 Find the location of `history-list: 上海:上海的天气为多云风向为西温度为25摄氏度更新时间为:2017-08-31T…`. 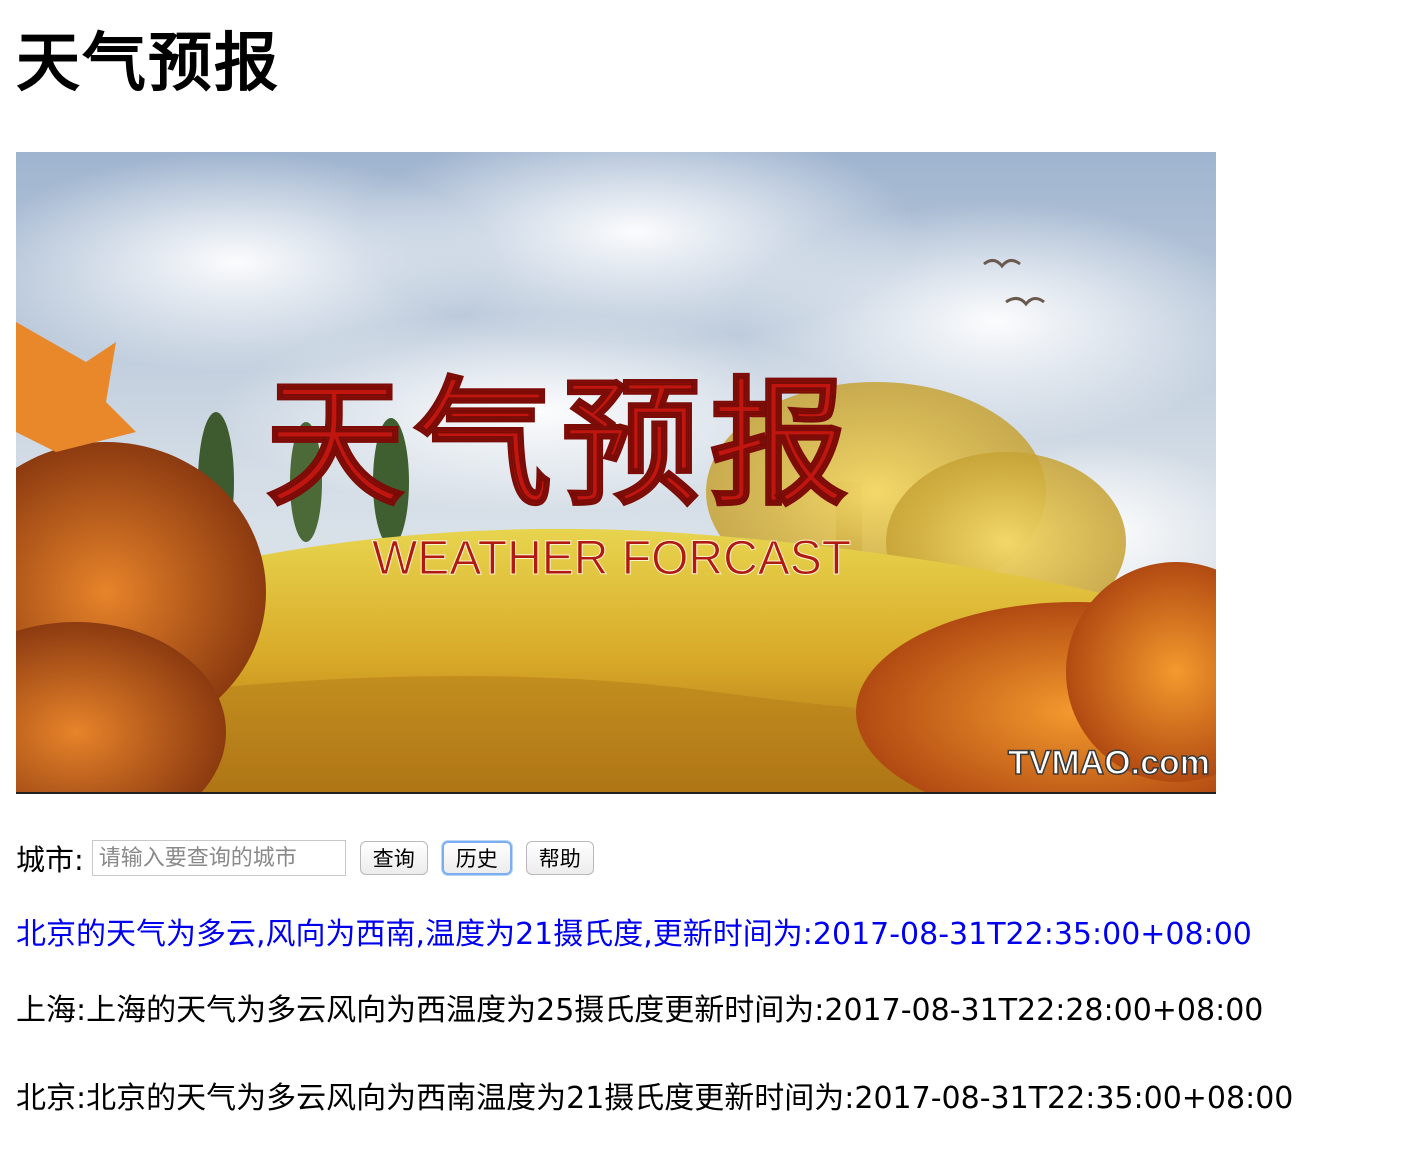

history-list: 上海:上海的天气为多云风向为西温度为25摄氏度更新时间为:2017-08-31T… is located at coordinates (654, 1055).